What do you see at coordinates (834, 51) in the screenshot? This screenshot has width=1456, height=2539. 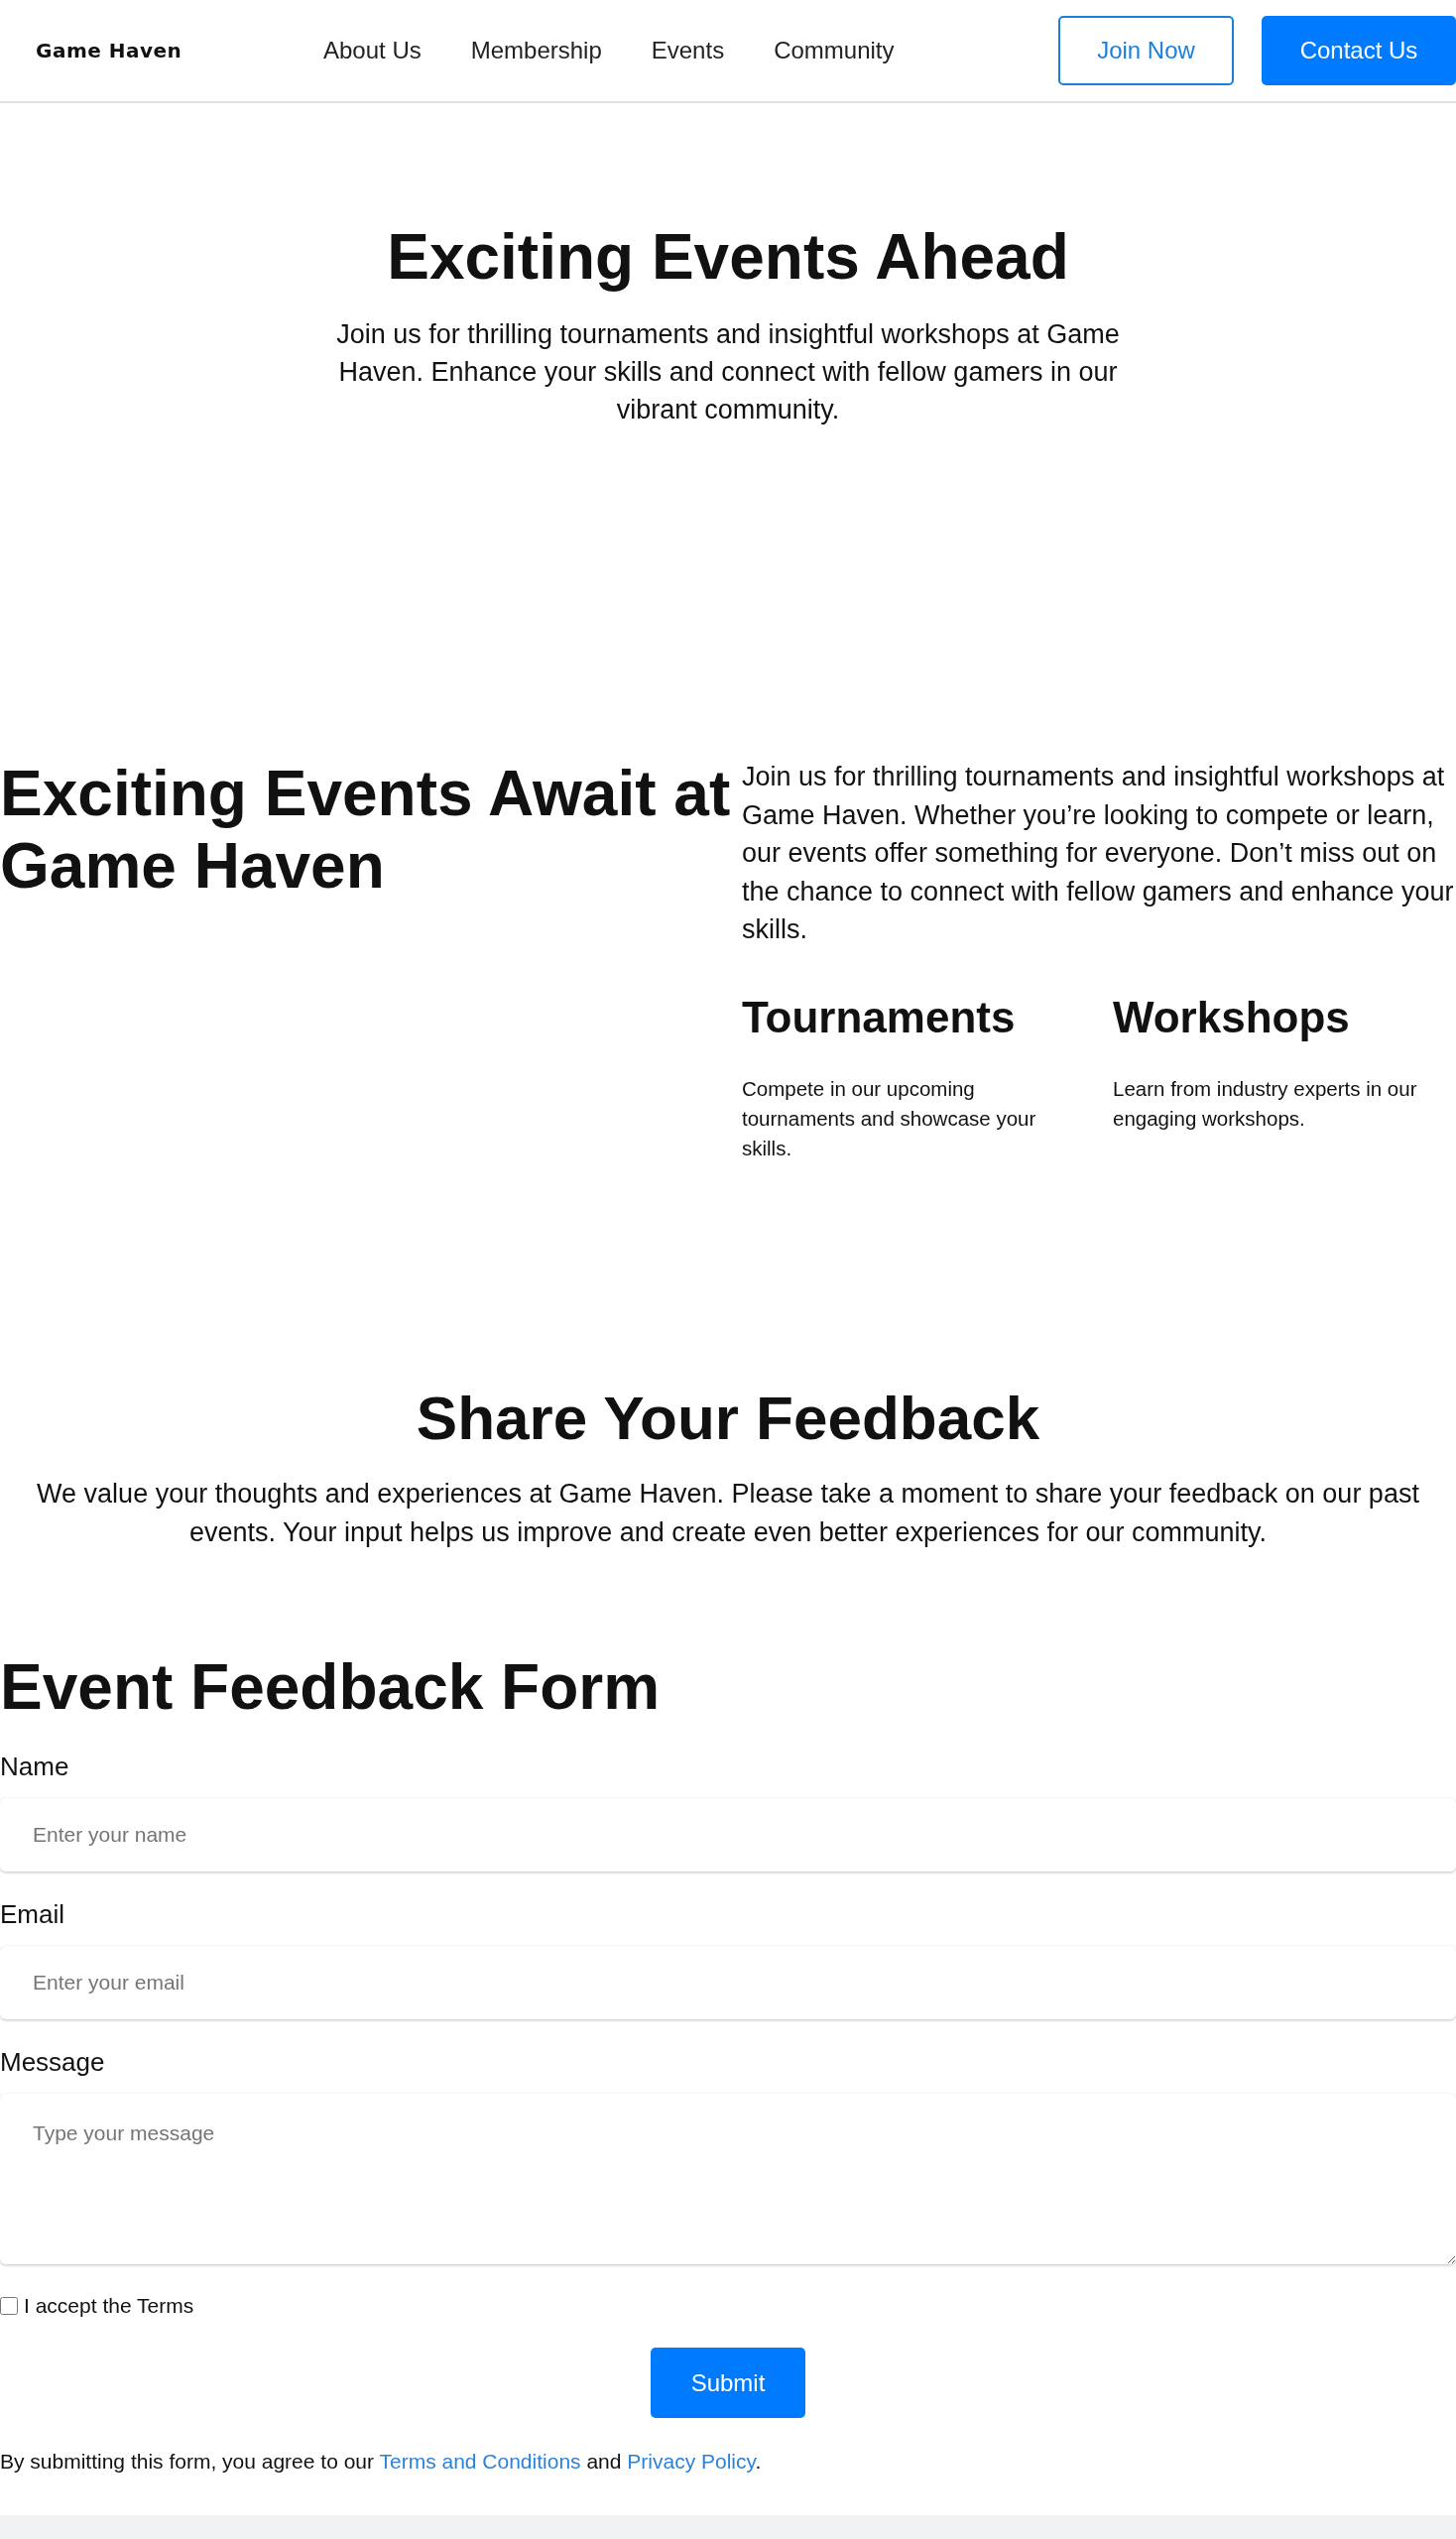 I see `nav-link: Community` at bounding box center [834, 51].